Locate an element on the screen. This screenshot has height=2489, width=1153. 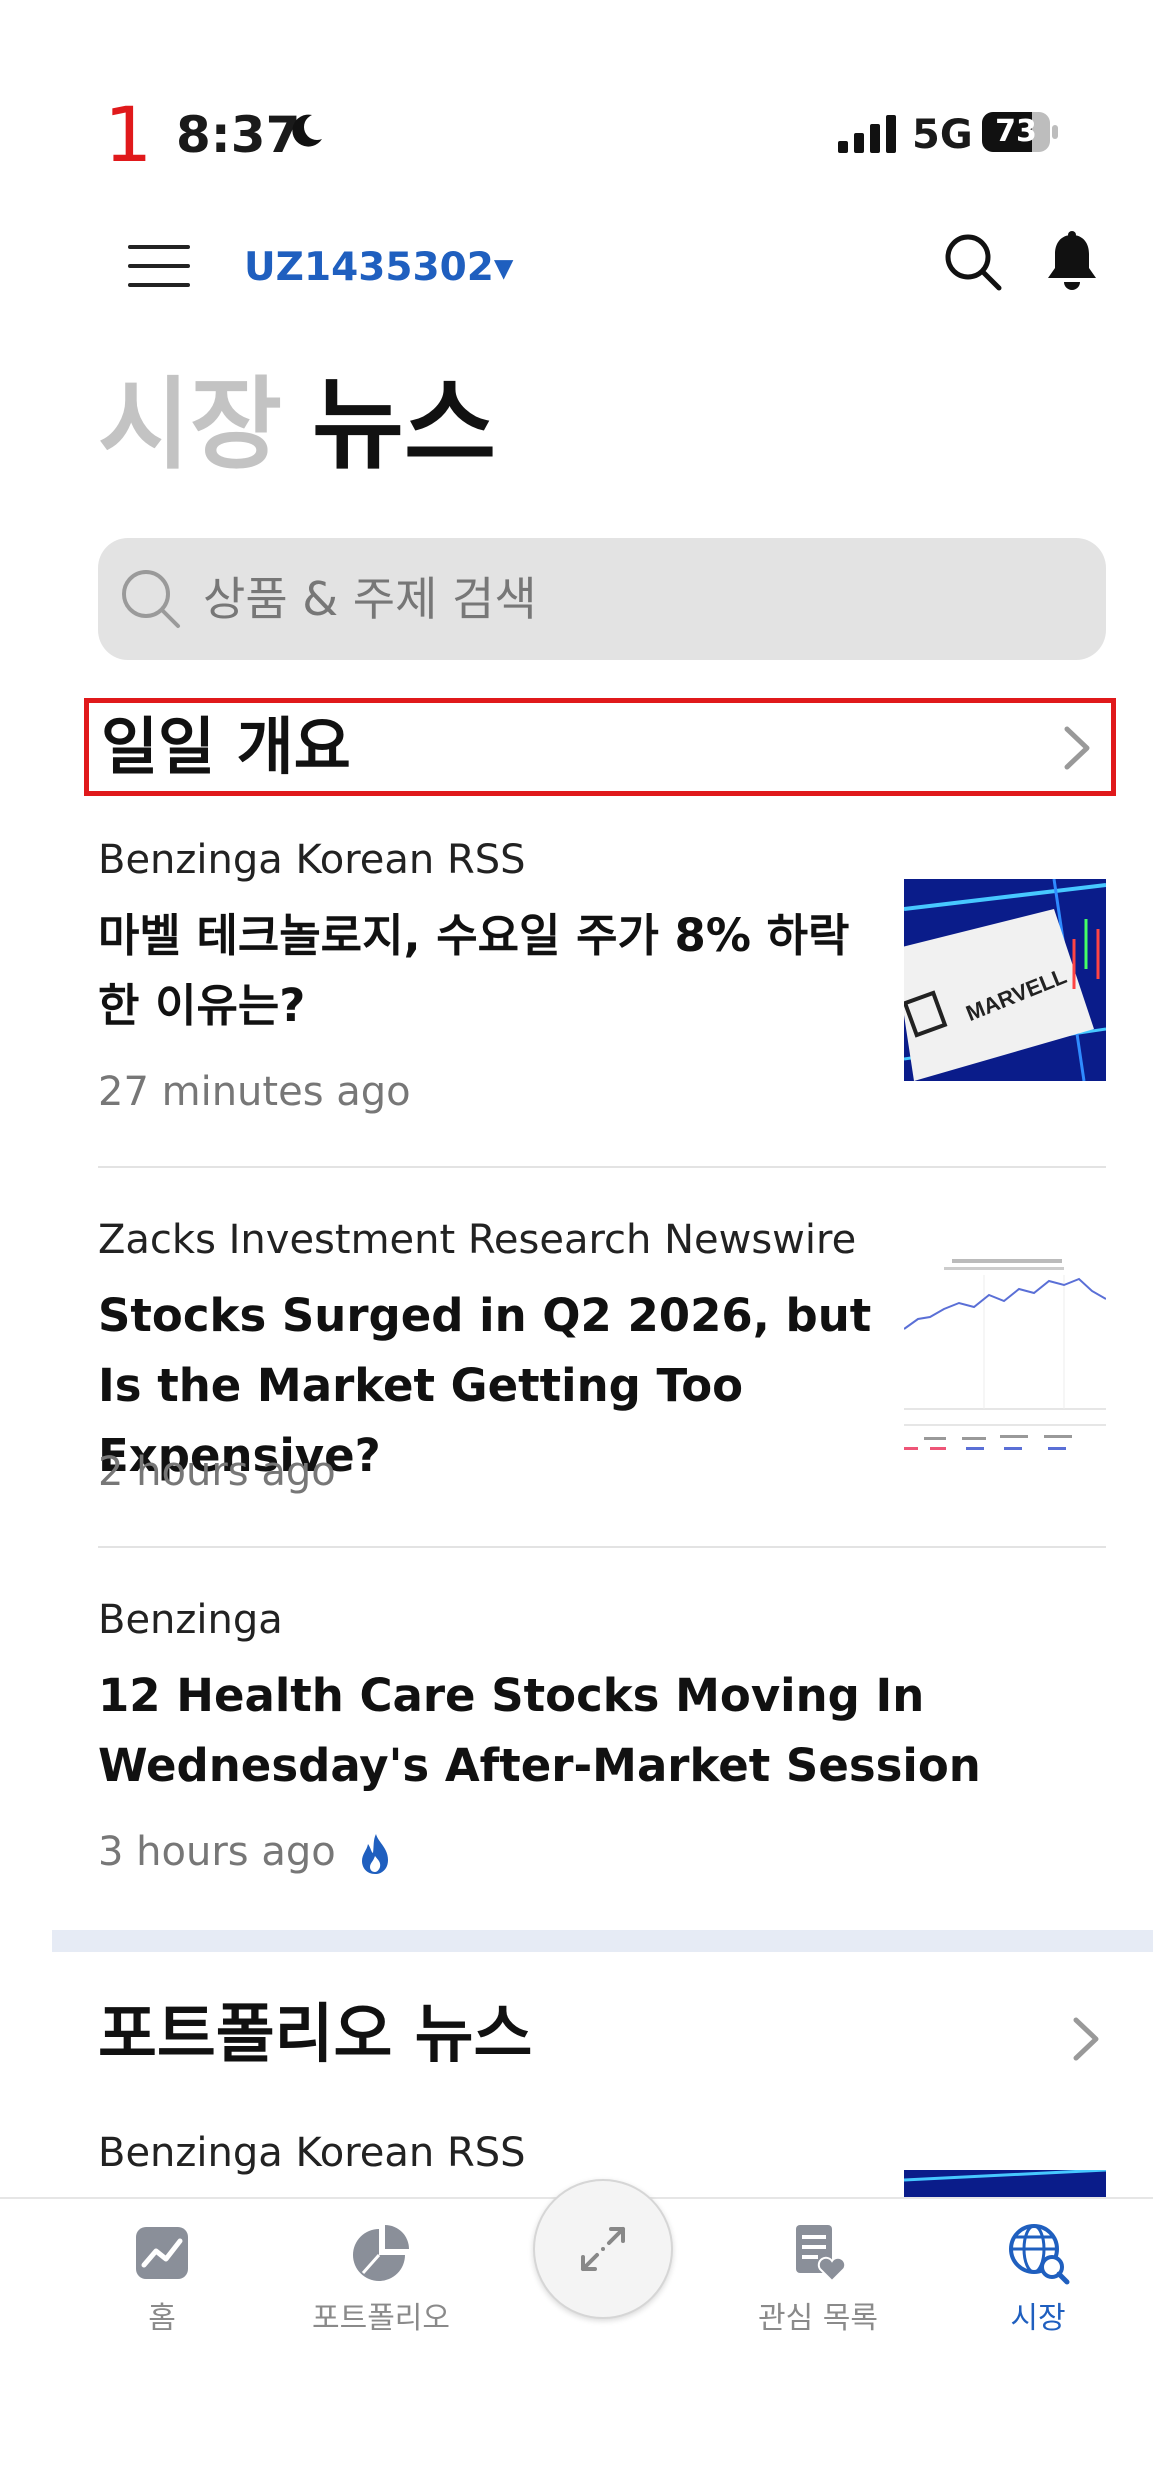
tab-watchlist: 관심 목록 is located at coordinates (818, 2276).